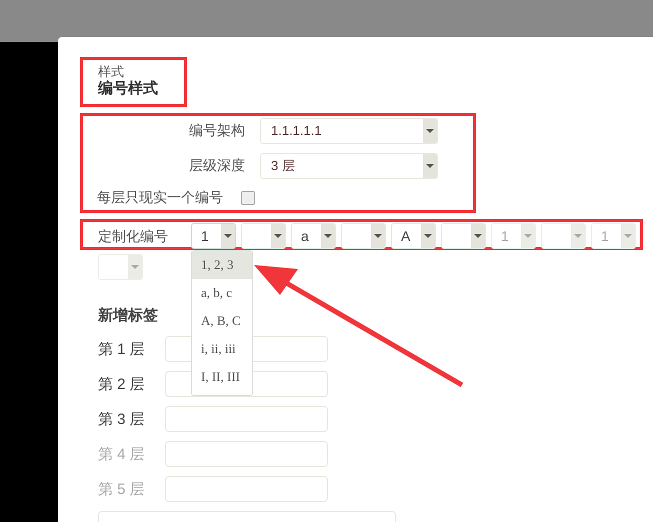  What do you see at coordinates (122, 454) in the screenshot?
I see `level-label: 第 4 层` at bounding box center [122, 454].